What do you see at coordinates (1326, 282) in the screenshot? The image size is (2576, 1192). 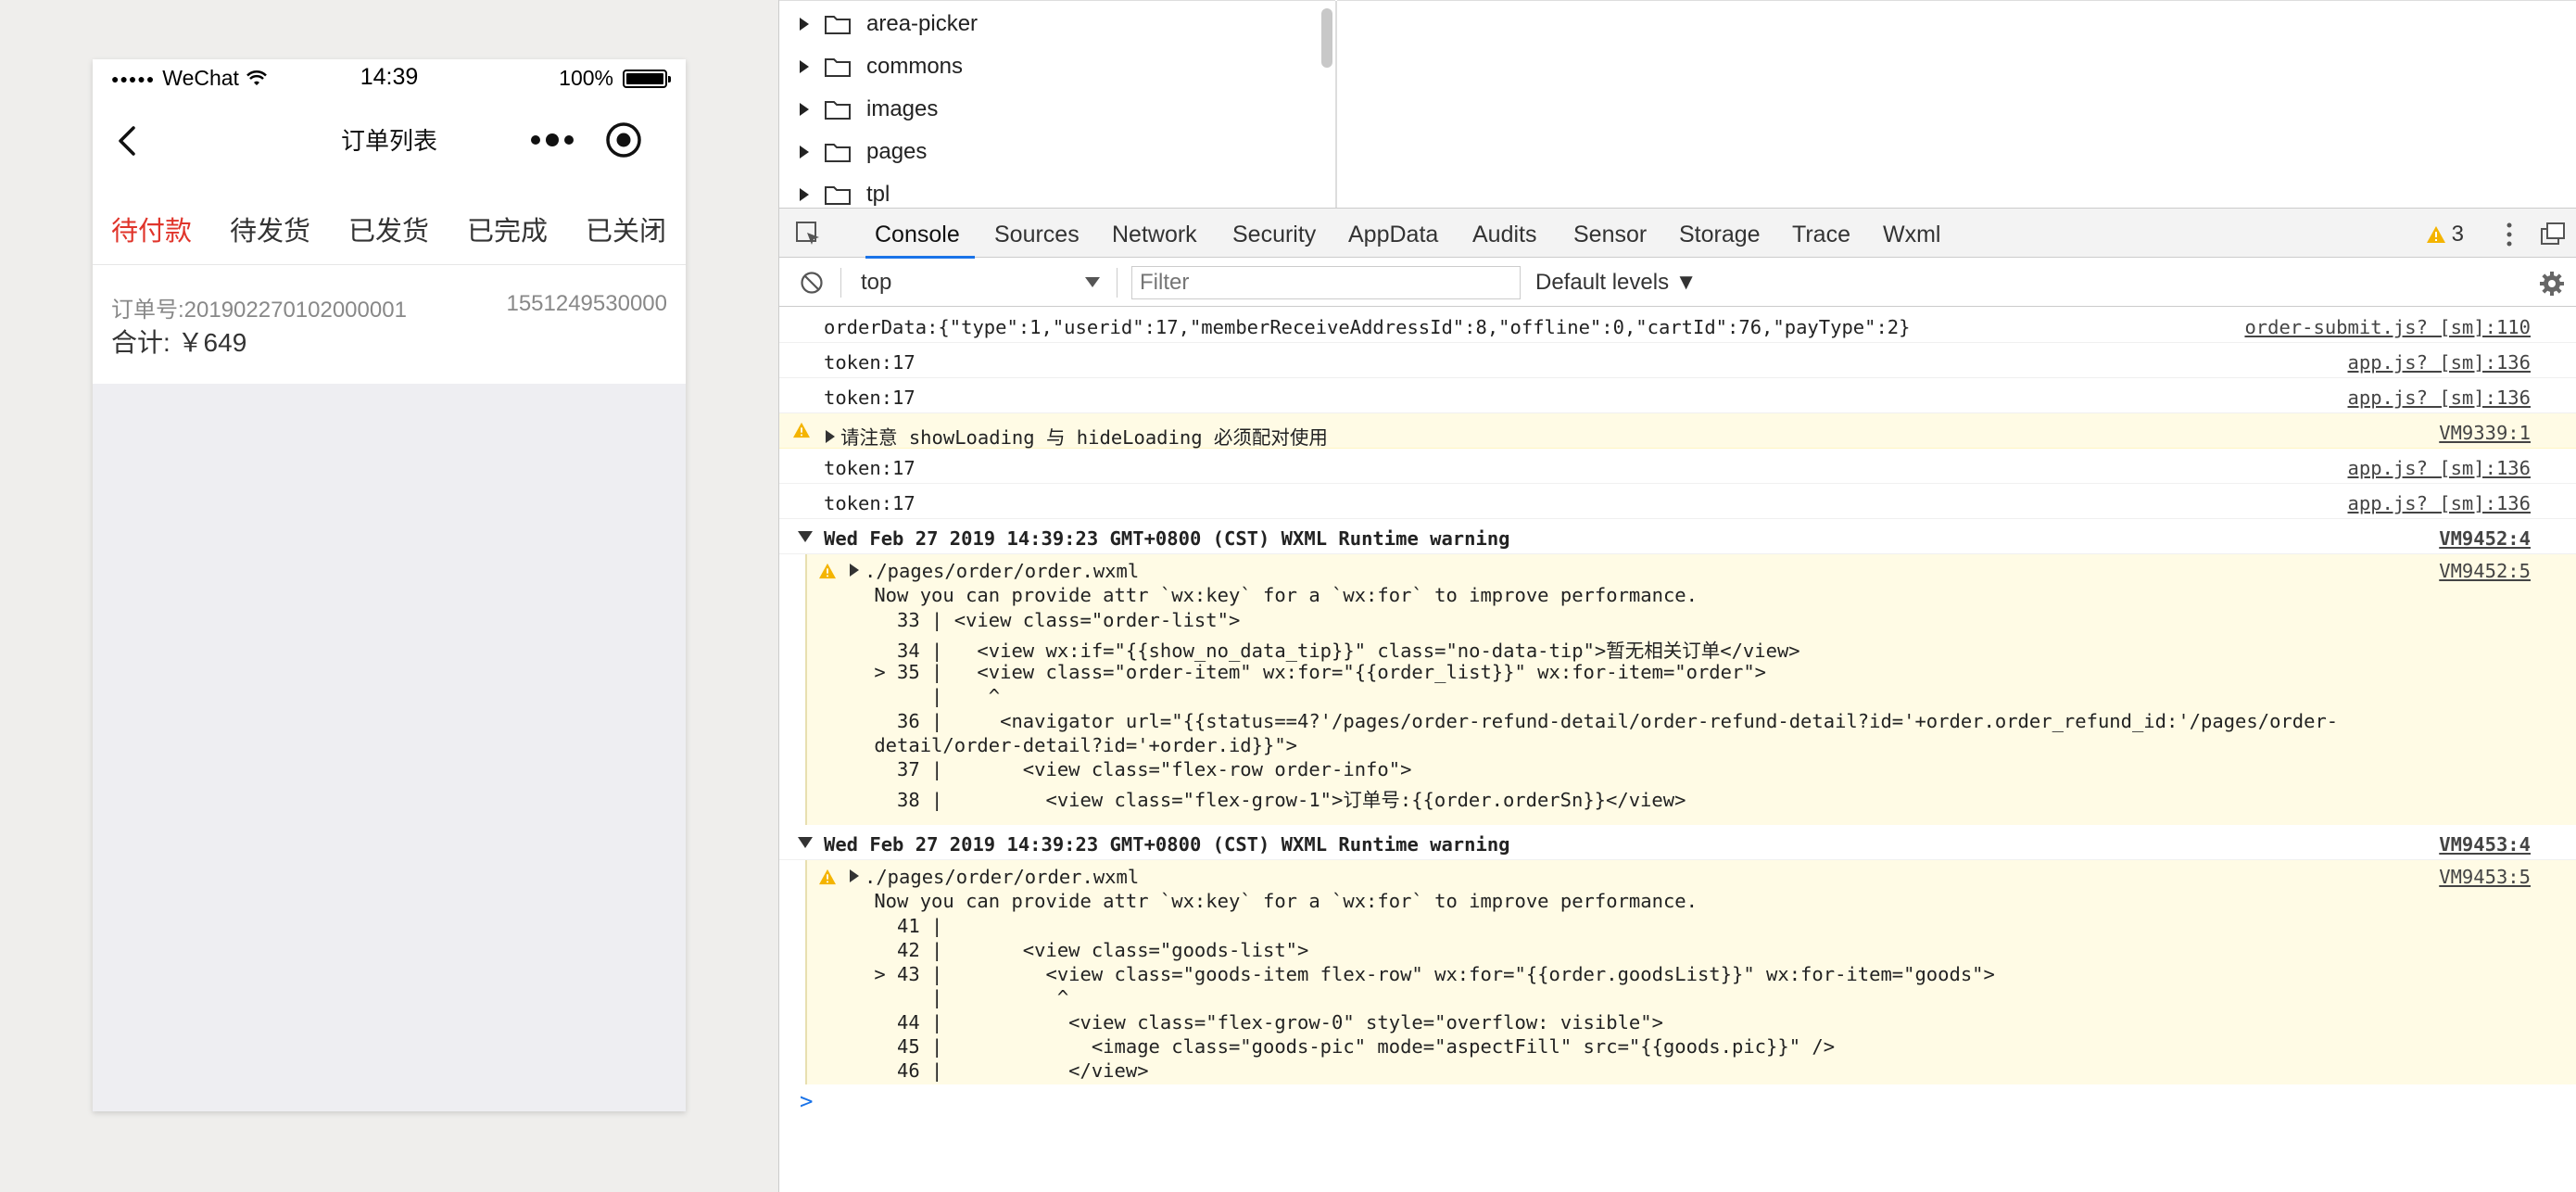 I see `filter-input` at bounding box center [1326, 282].